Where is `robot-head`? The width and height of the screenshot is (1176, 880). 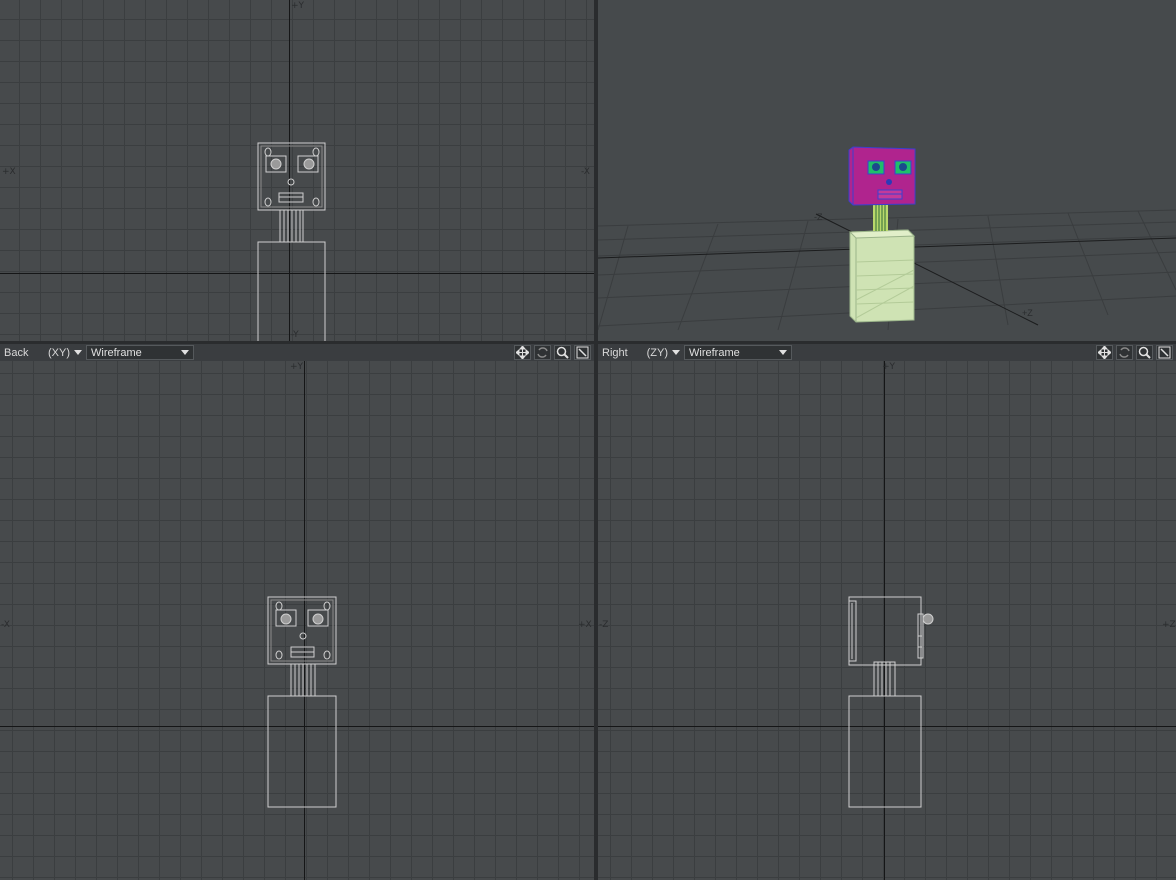 robot-head is located at coordinates (882, 176).